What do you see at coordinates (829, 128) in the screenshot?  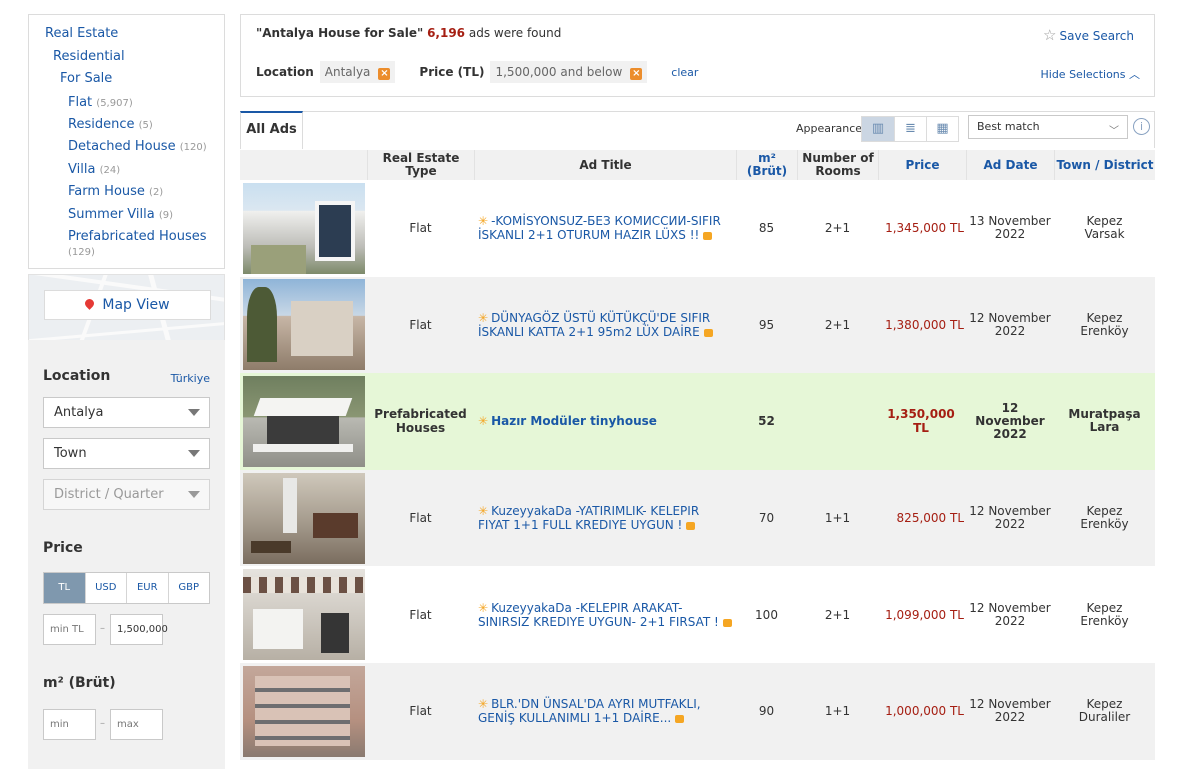 I see `appearance-label: Appearance` at bounding box center [829, 128].